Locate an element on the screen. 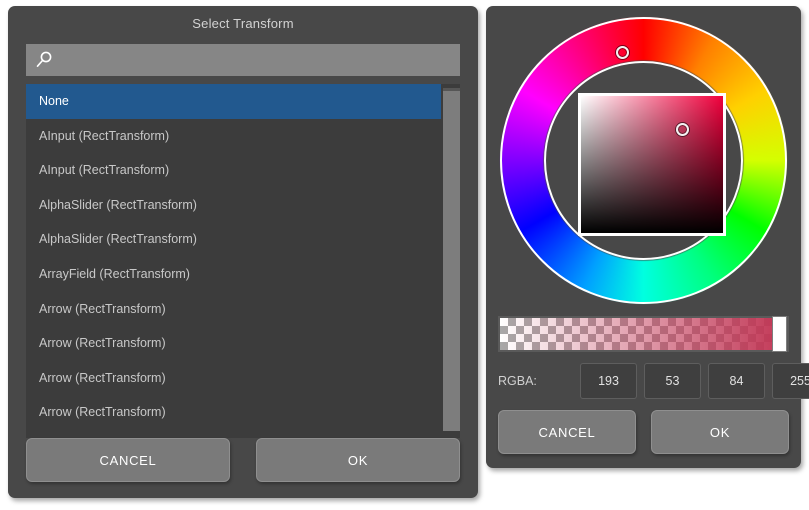  alpha-slider is located at coordinates (643, 334).